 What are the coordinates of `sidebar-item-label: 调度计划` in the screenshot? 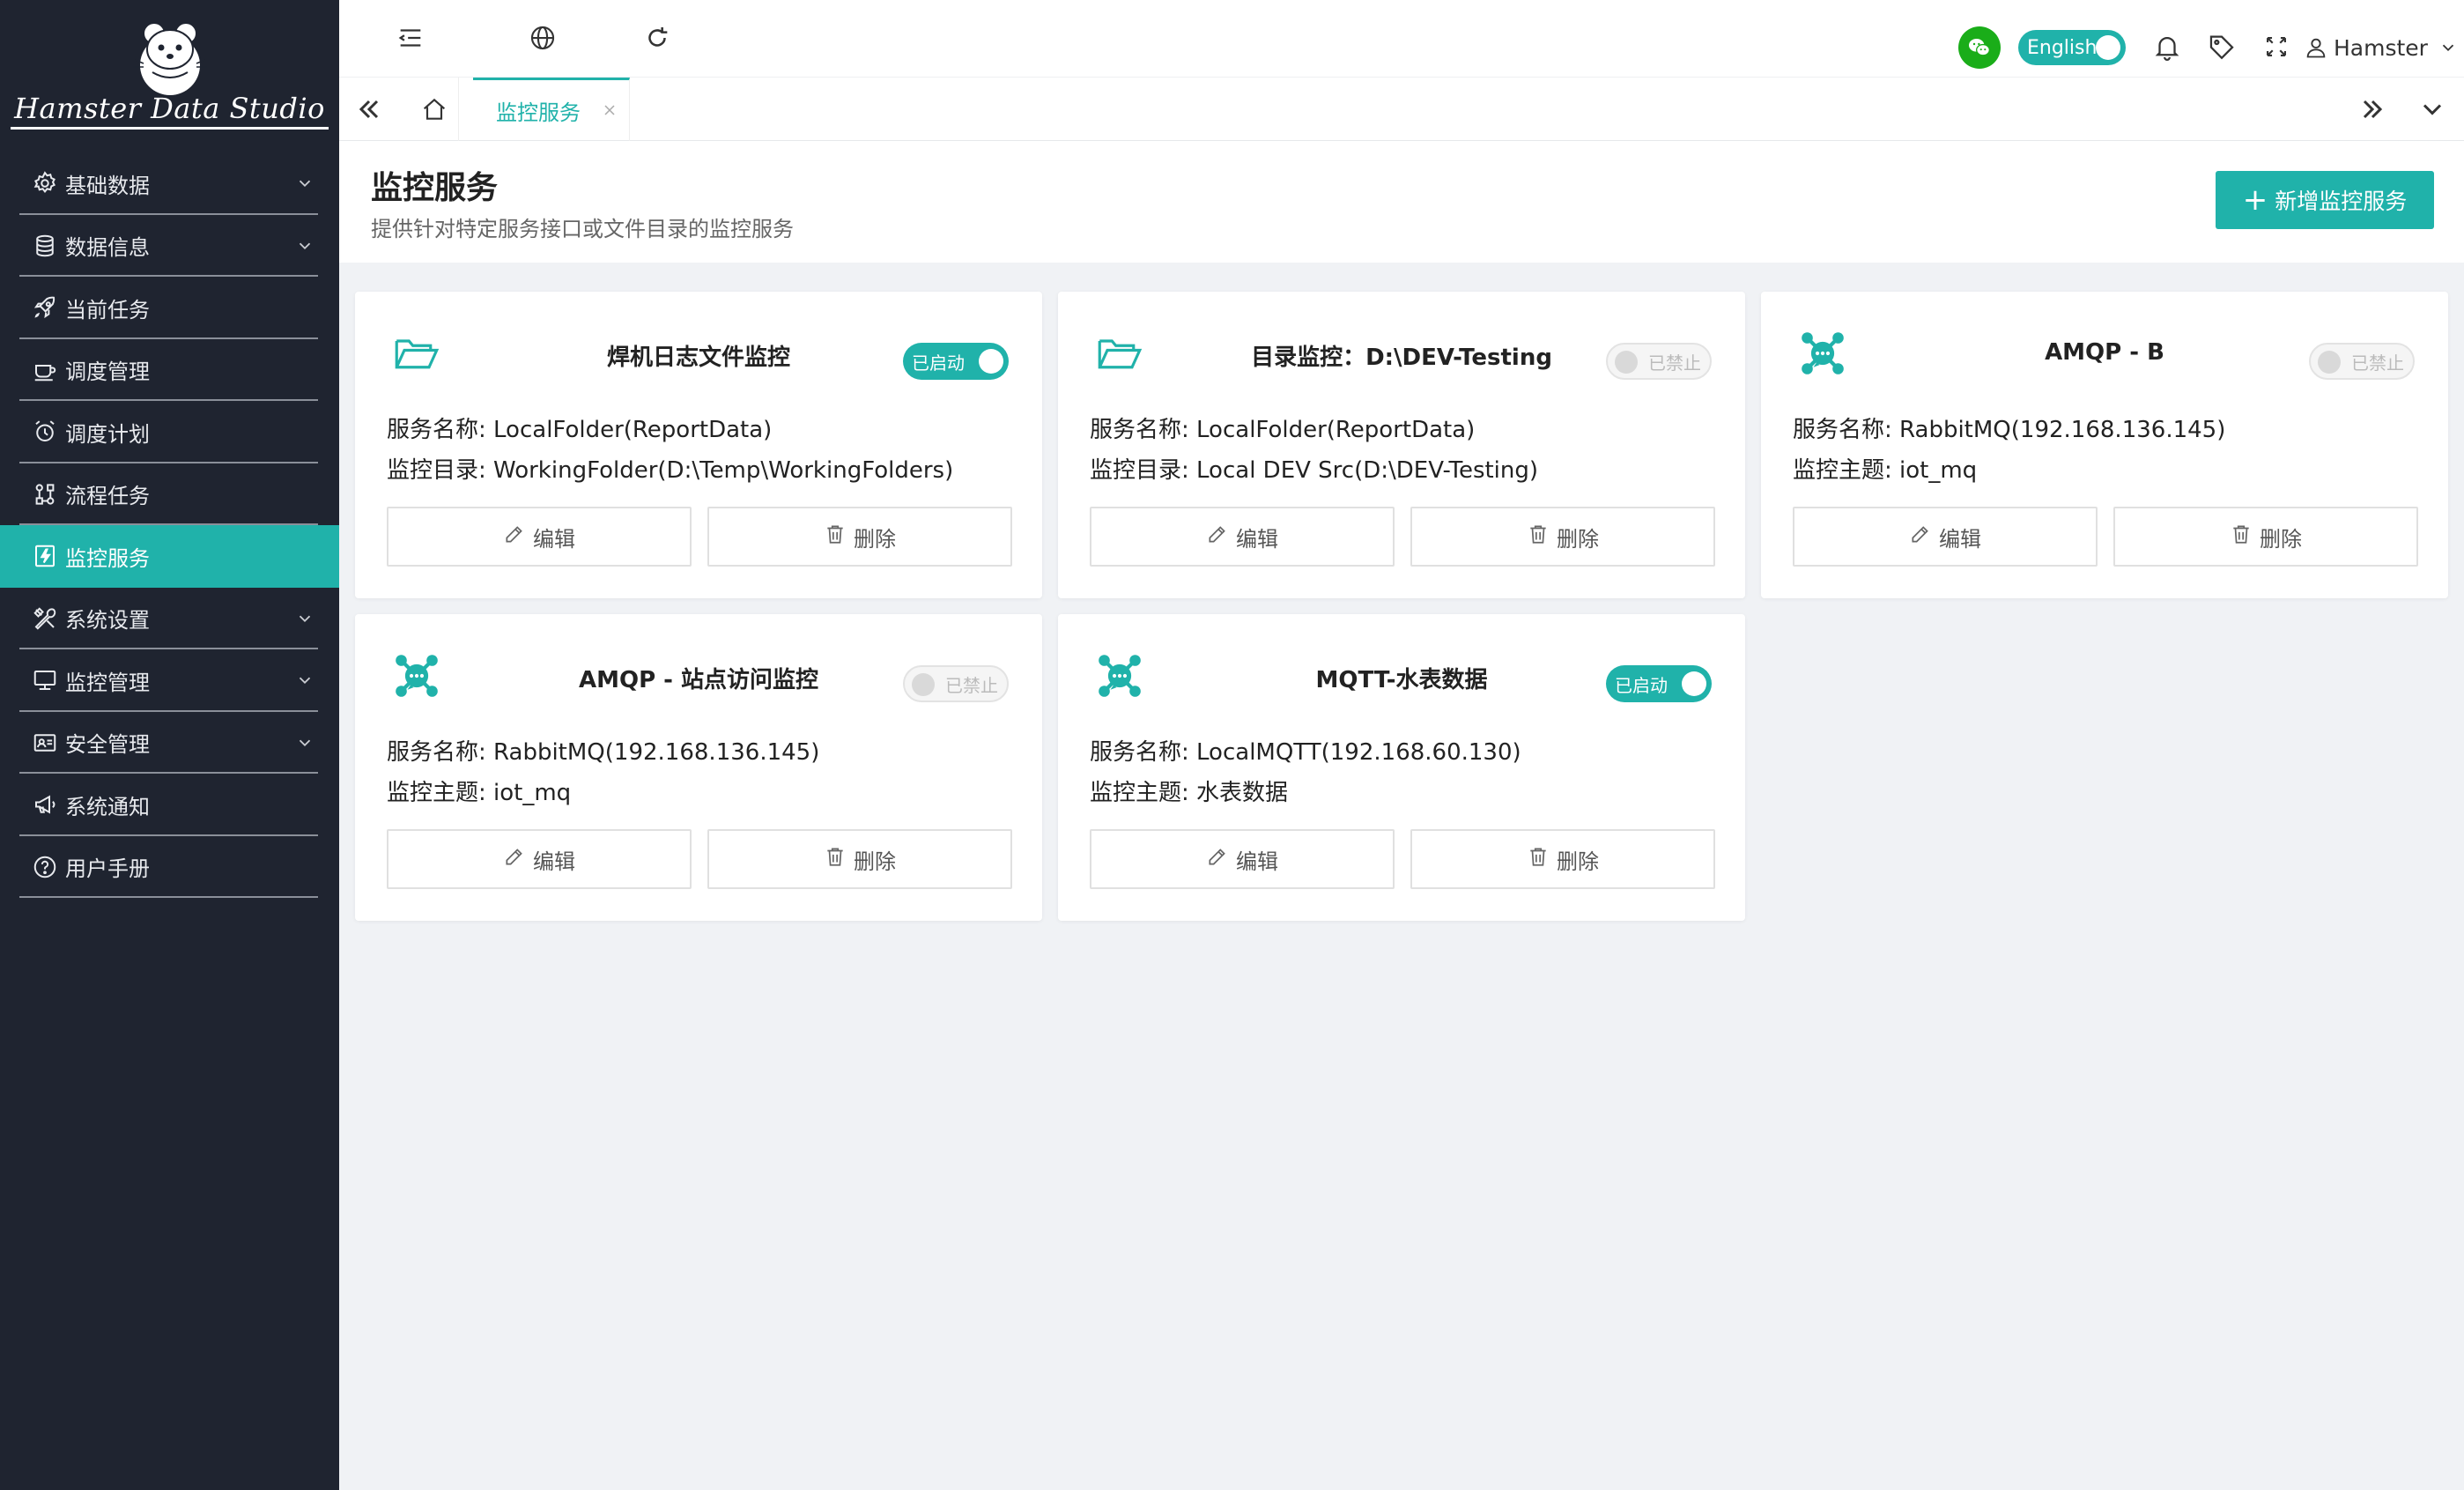 It's located at (108, 434).